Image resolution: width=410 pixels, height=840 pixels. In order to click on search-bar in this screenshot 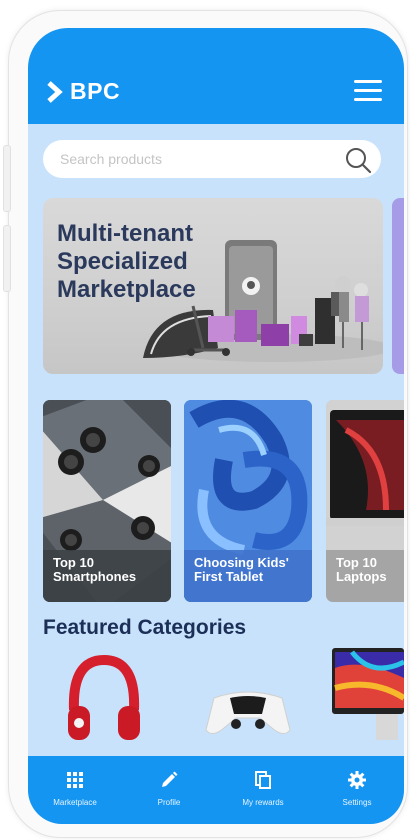, I will do `click(212, 159)`.